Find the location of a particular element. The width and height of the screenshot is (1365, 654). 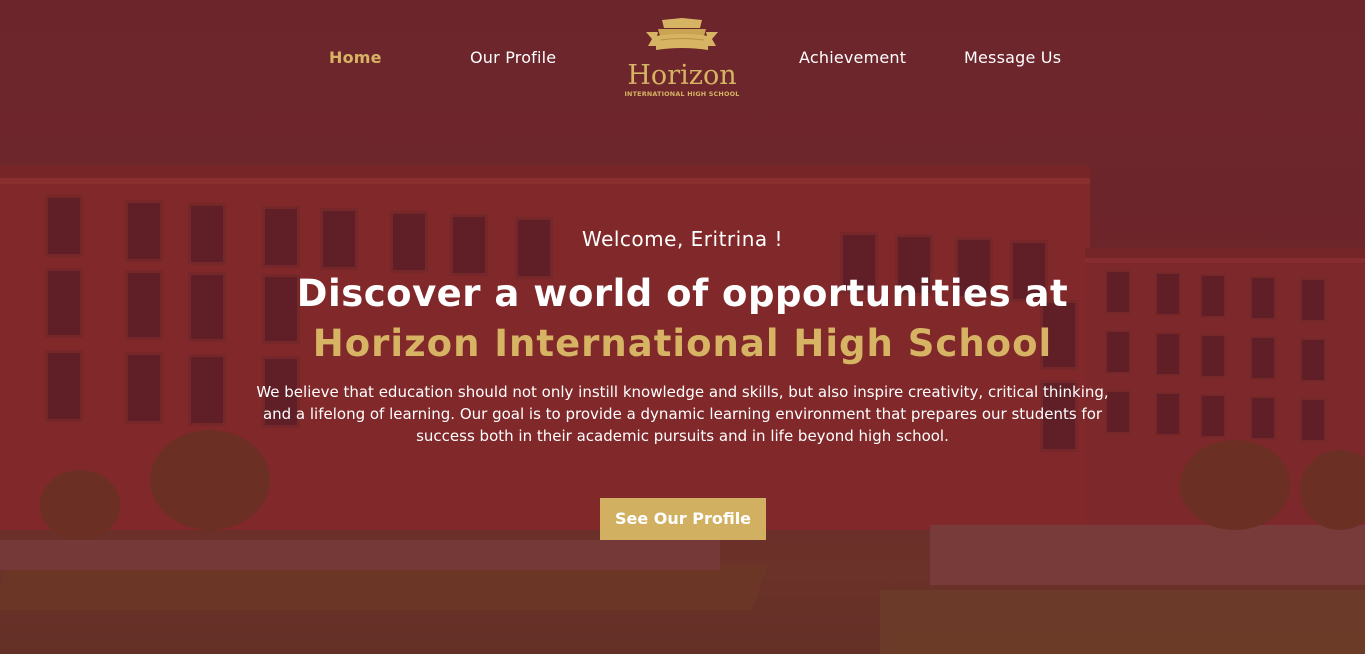

logo-subtitle: INTERNATIONAL HIGH SCHOOL is located at coordinates (682, 94).